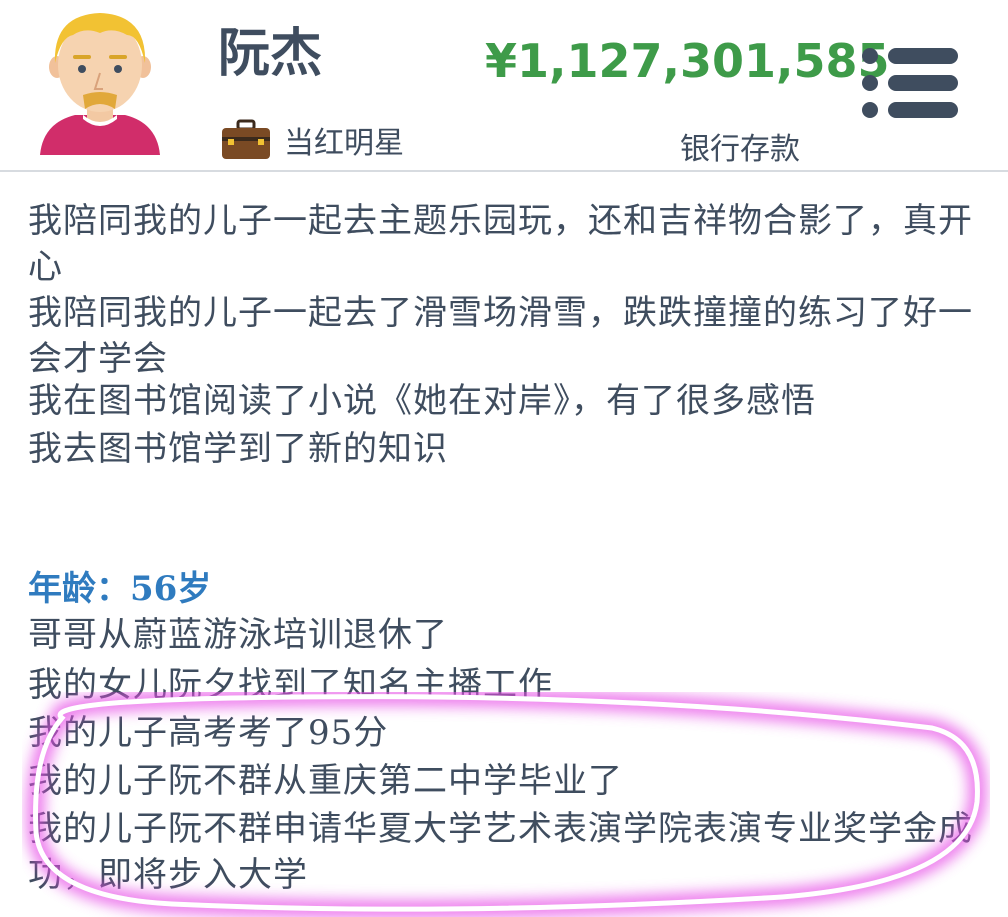 The height and width of the screenshot is (917, 1008). What do you see at coordinates (238, 635) in the screenshot?
I see `log-entry: 哥哥从蔚蓝游泳培训退休了` at bounding box center [238, 635].